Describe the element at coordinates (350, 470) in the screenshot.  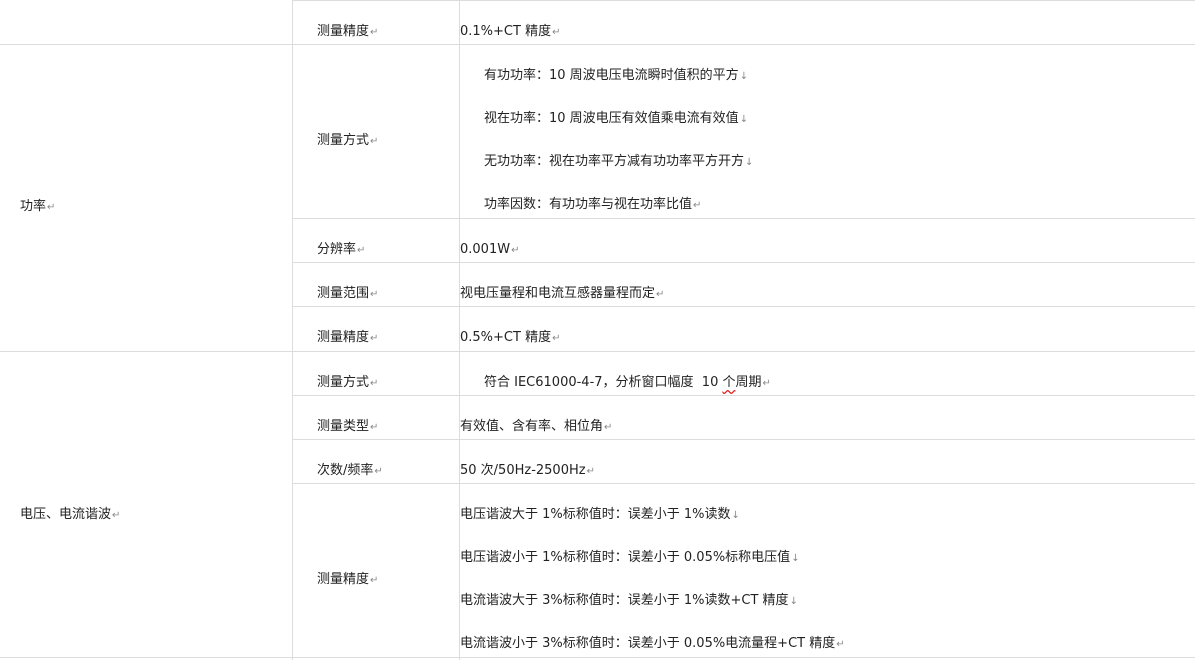
I see `param-label: 次数/频率↵` at that location.